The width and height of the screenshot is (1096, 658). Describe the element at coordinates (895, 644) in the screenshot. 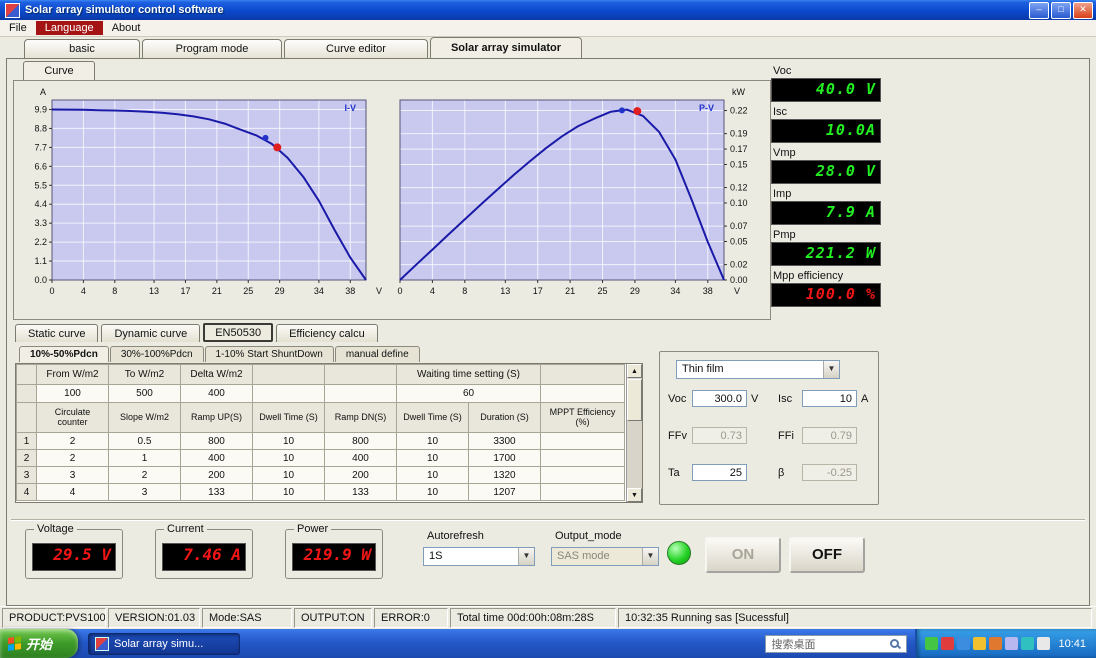

I see `search-icon` at that location.